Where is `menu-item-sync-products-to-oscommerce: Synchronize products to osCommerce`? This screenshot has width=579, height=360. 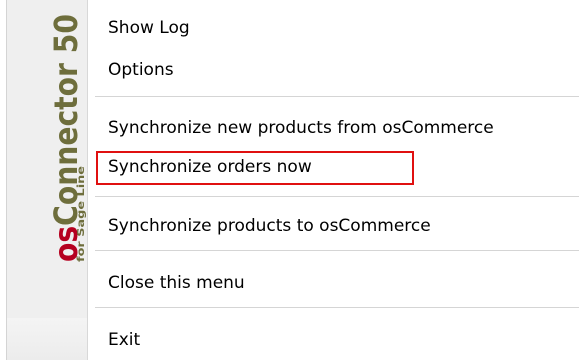
menu-item-sync-products-to-oscommerce: Synchronize products to osCommerce is located at coordinates (269, 226).